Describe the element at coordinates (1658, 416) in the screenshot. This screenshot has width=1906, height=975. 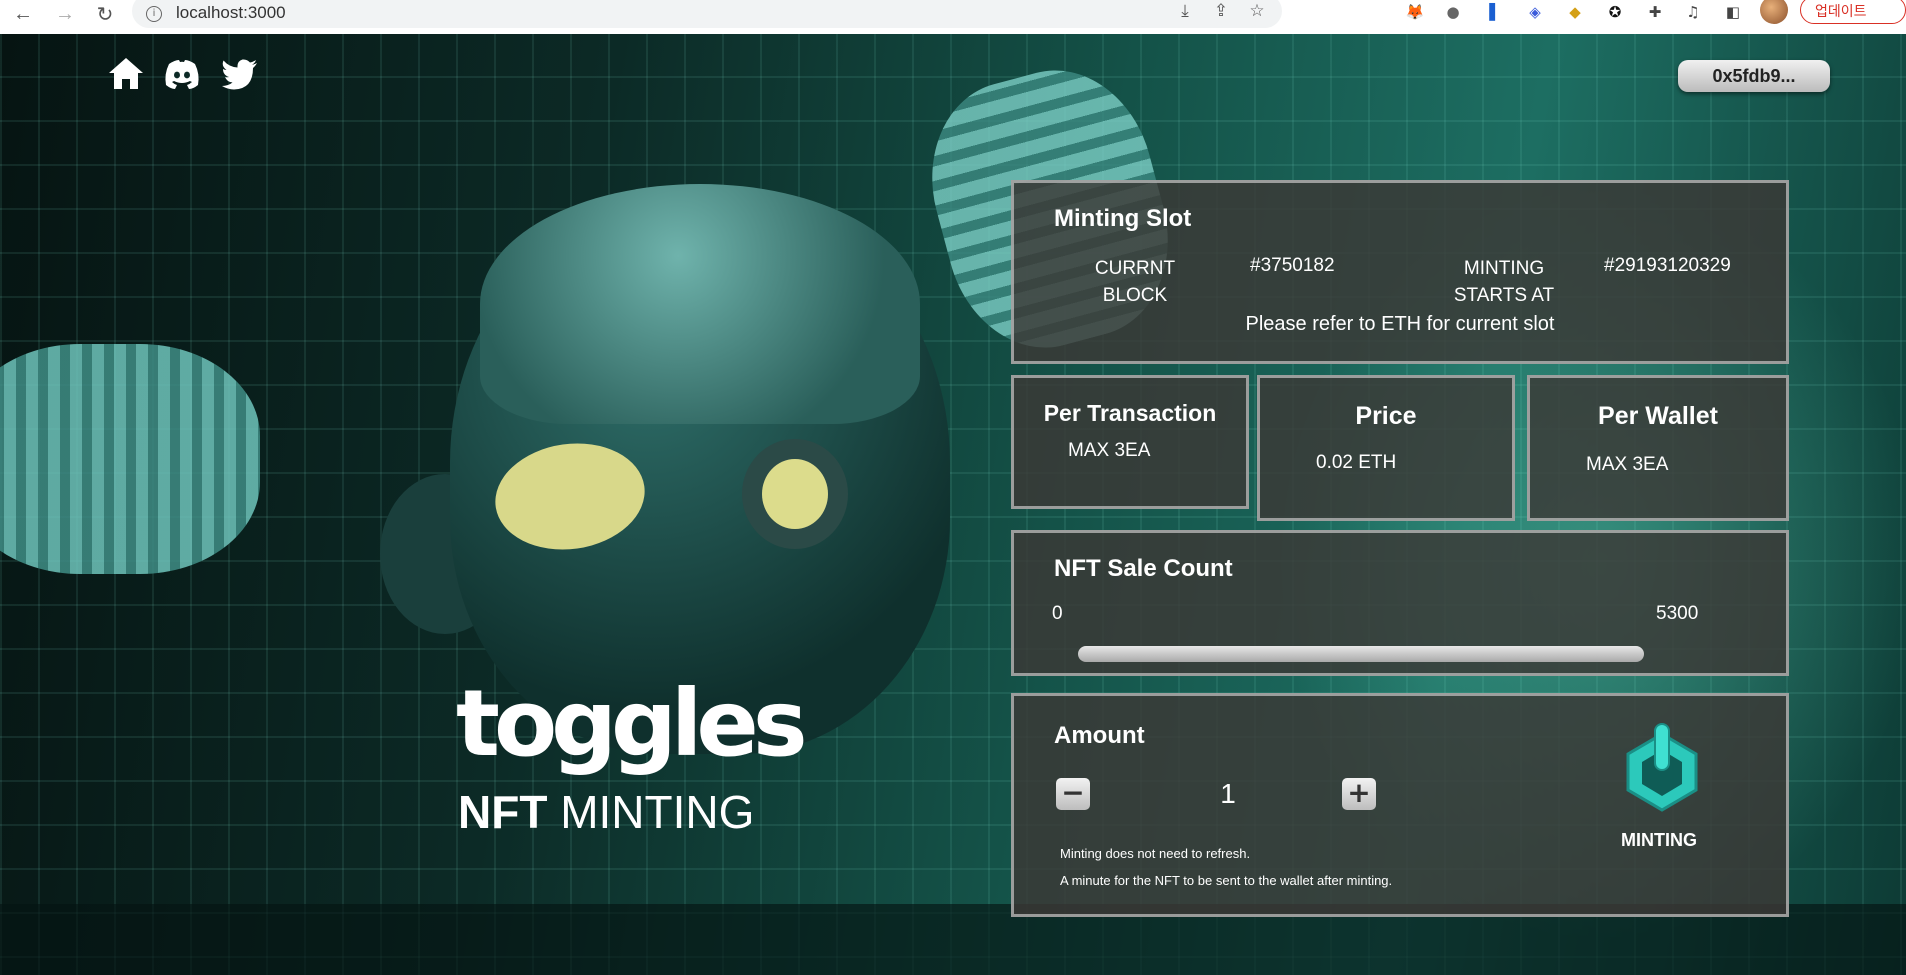
I see `per-wallet-title: Per Wallet` at that location.